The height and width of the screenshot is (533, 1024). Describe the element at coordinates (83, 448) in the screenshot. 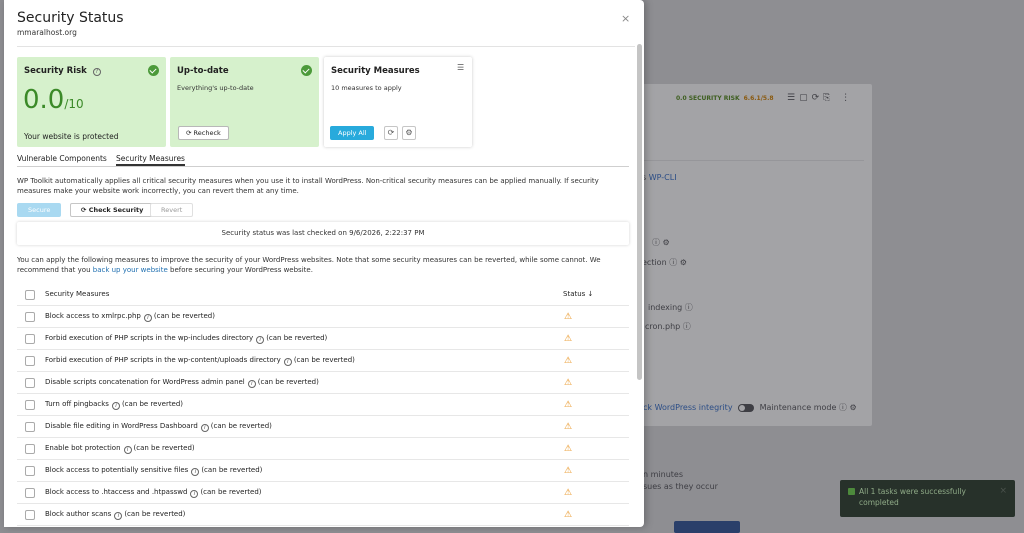

I see `measure-name: Enable bot protection` at that location.